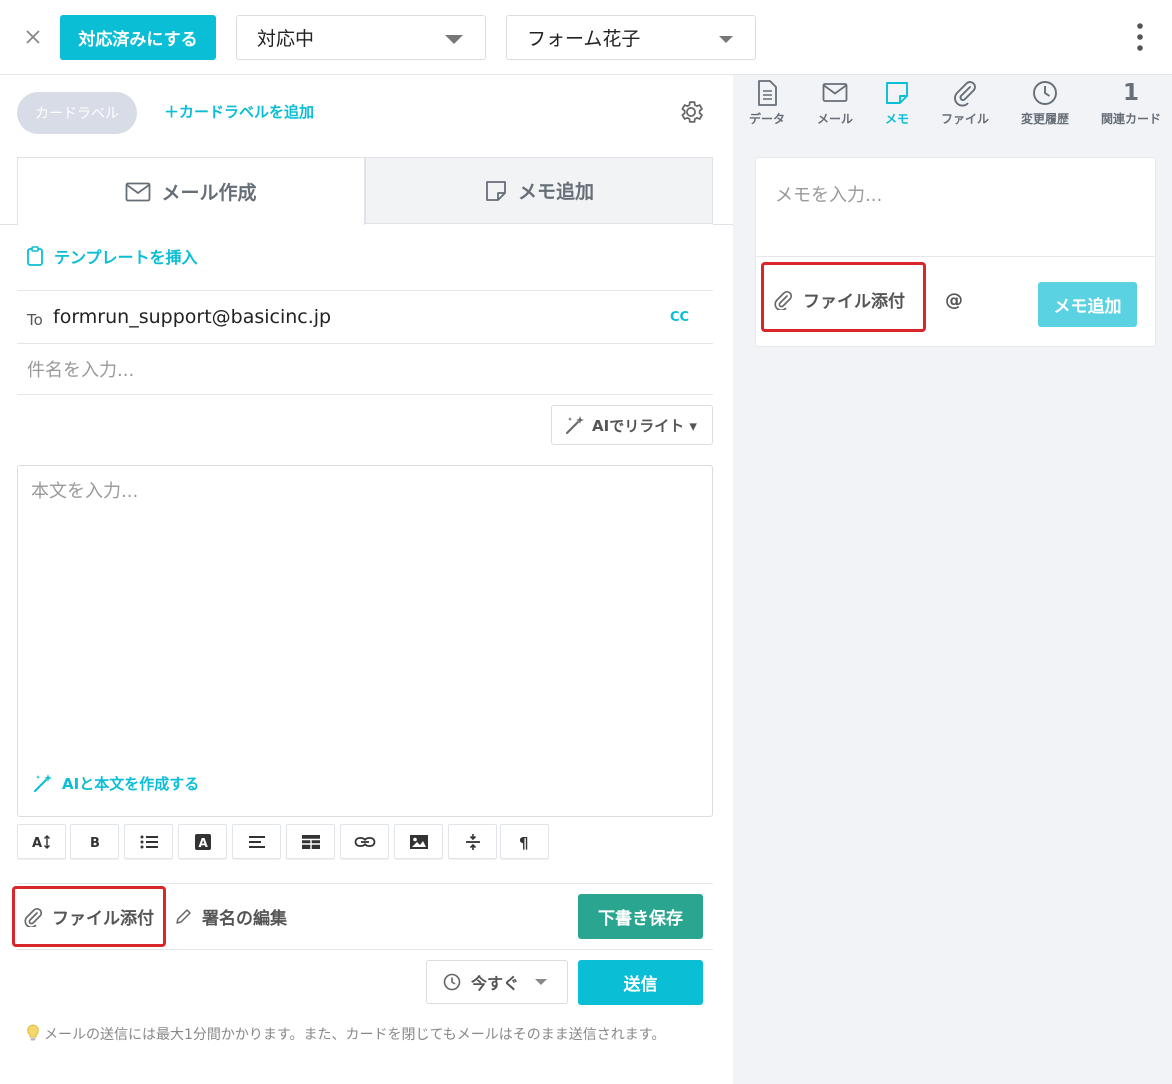  What do you see at coordinates (1044, 119) in the screenshot?
I see `right-tab-history-label: 変更履歴` at bounding box center [1044, 119].